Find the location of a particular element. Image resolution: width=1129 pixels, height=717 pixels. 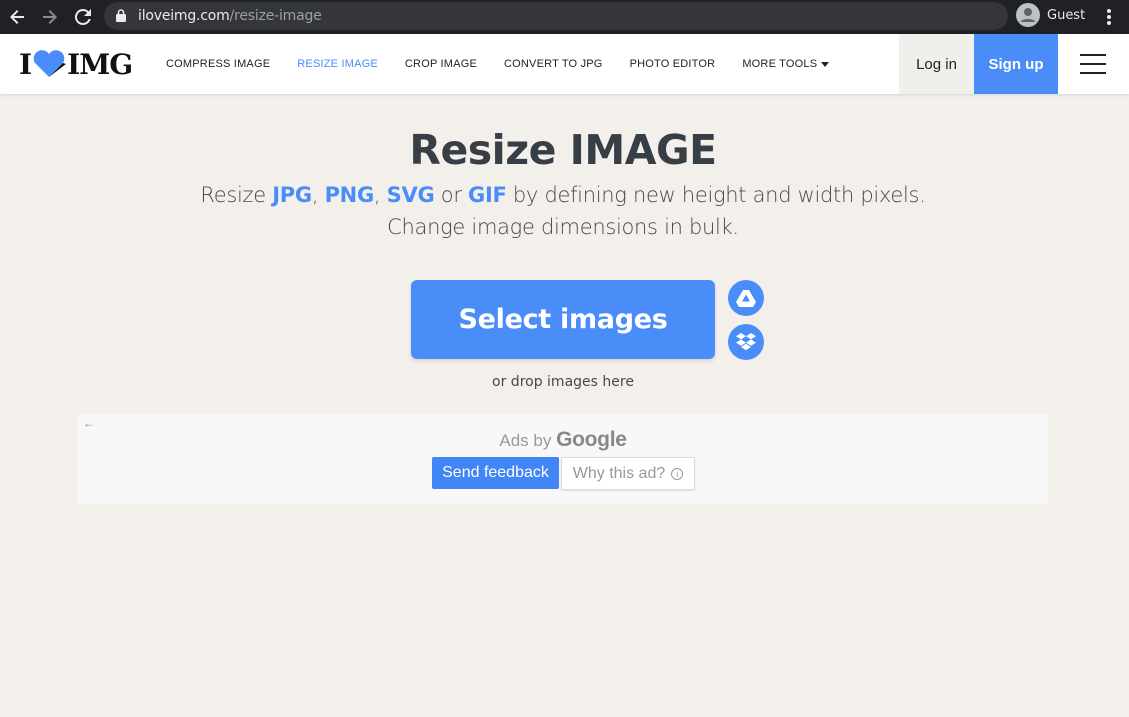

browser-toolbar: iloveimg.com/resize-image Guest is located at coordinates (564, 17).